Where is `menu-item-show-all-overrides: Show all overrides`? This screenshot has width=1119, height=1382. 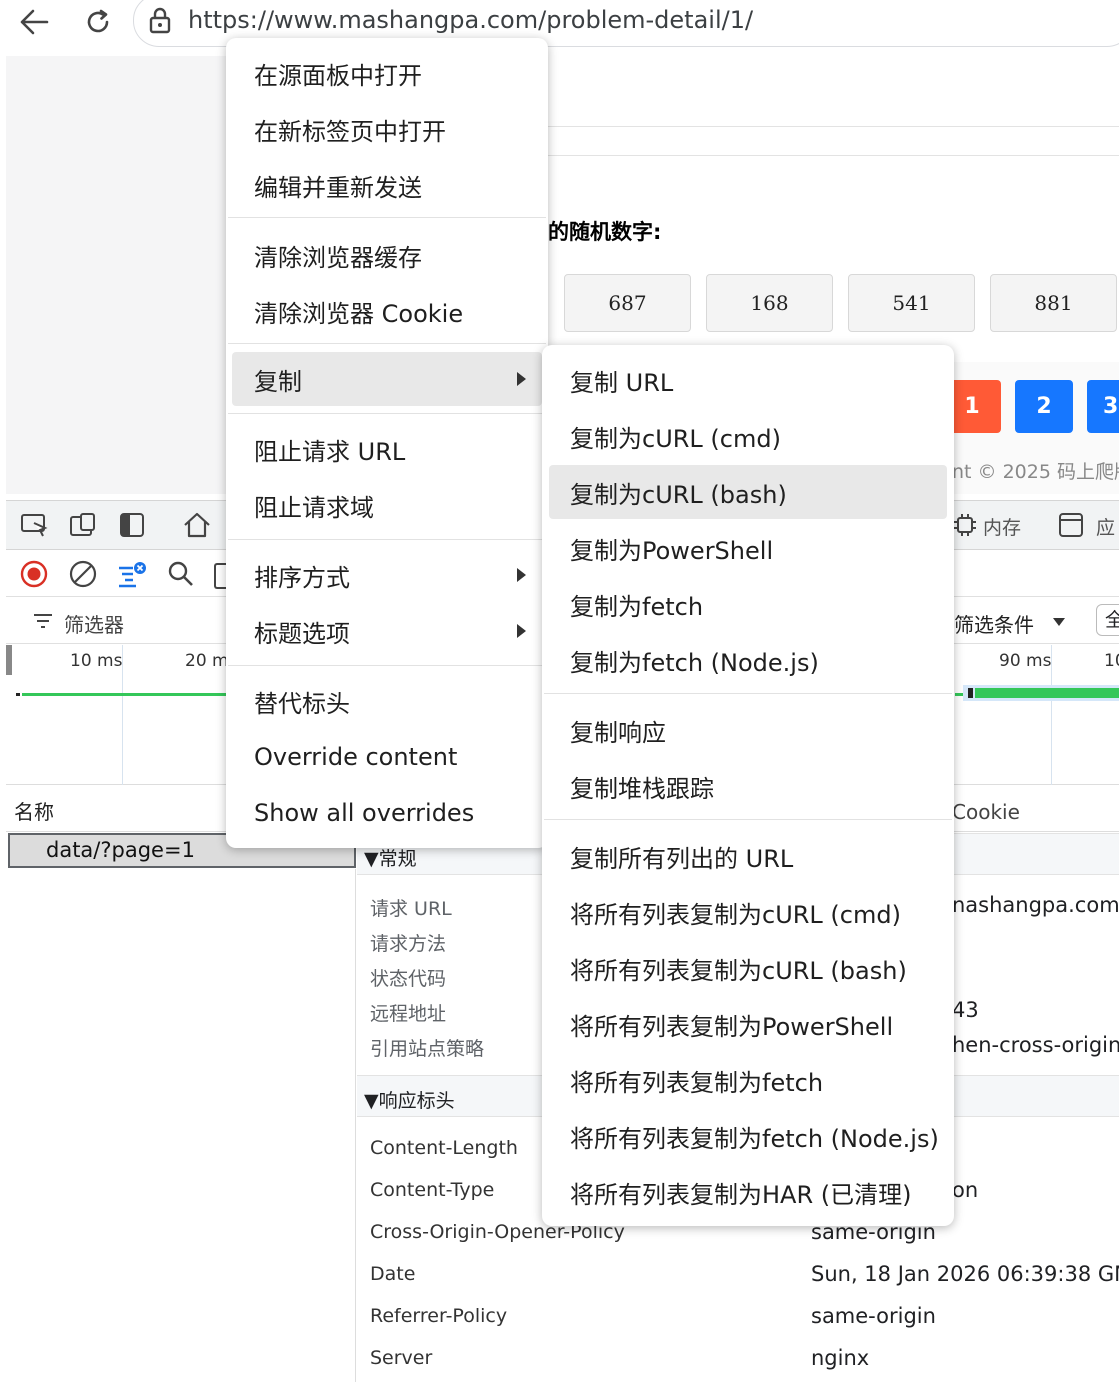 menu-item-show-all-overrides: Show all overrides is located at coordinates (387, 813).